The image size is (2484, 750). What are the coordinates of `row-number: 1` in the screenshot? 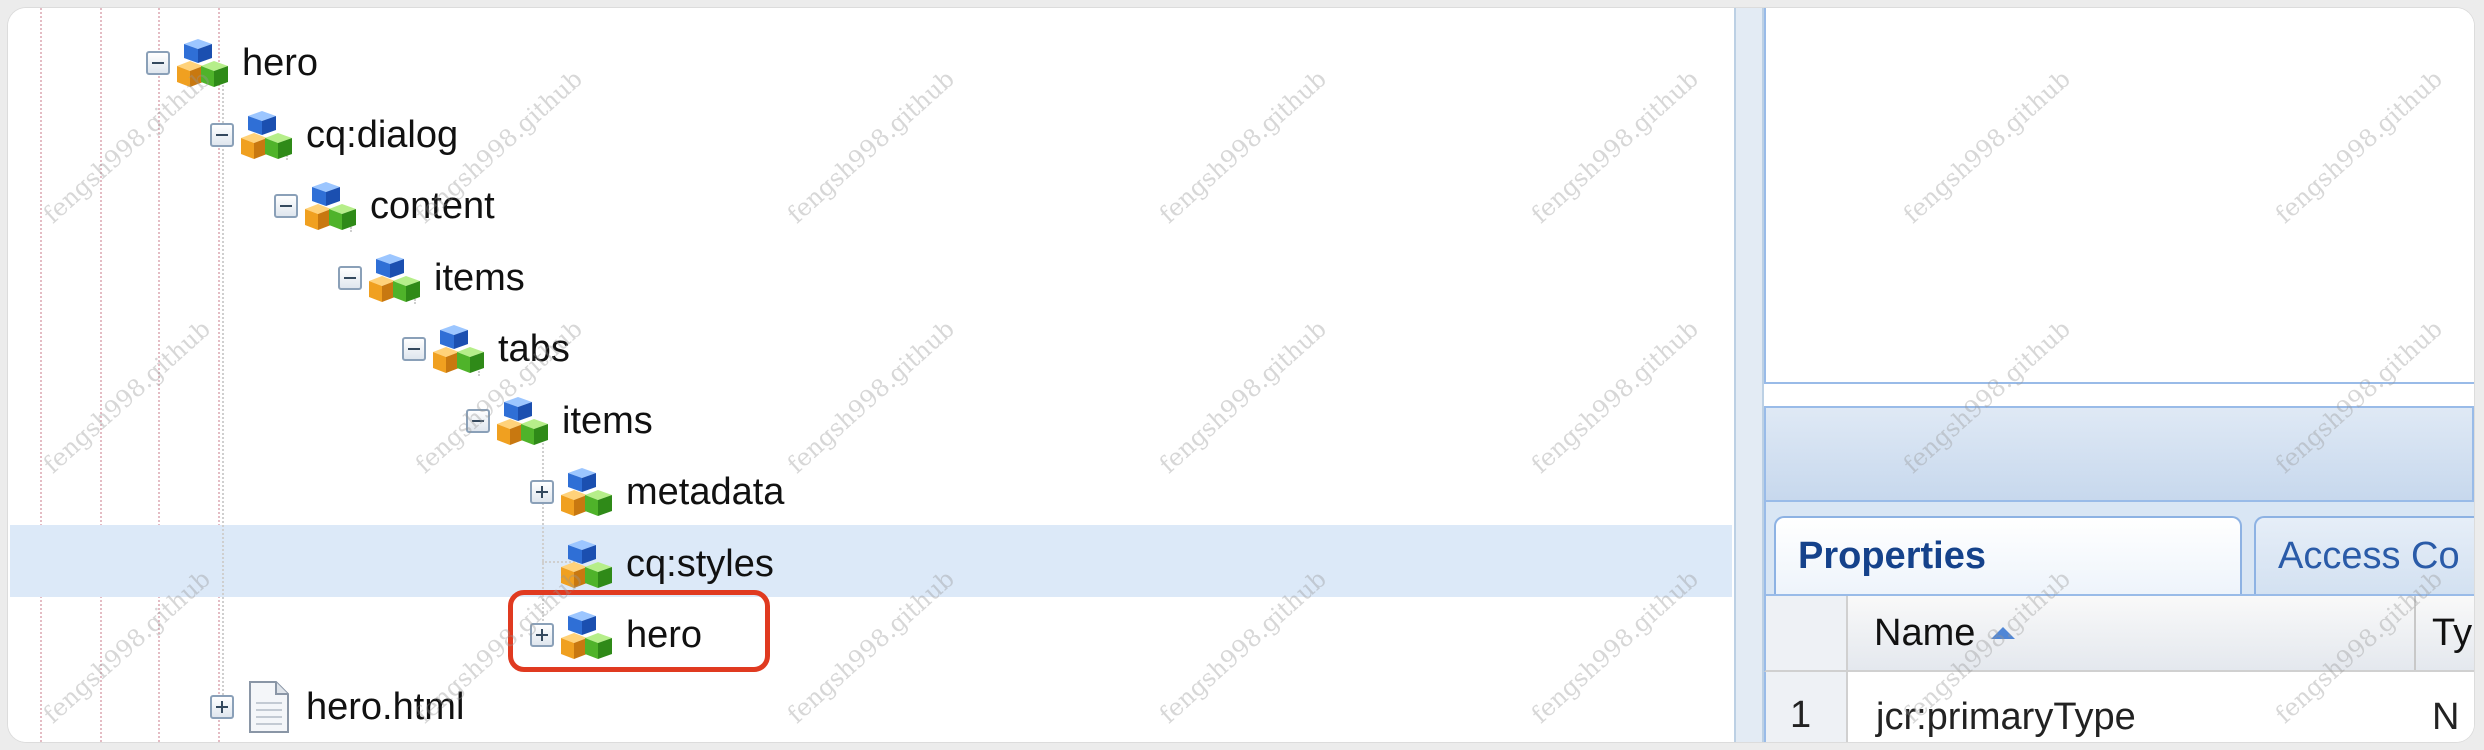 It's located at (1807, 707).